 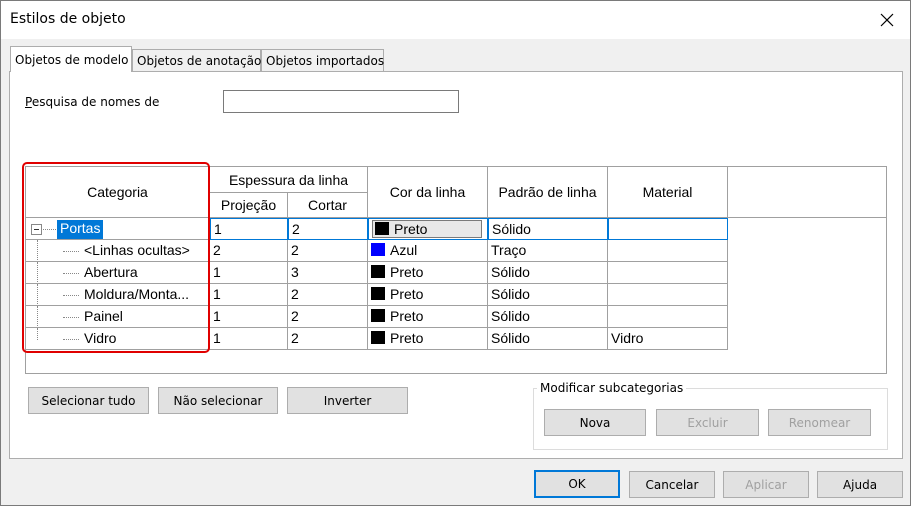 I want to click on table-row: Vidro 1 2 Preto Sólido Vidro, so click(x=377, y=339).